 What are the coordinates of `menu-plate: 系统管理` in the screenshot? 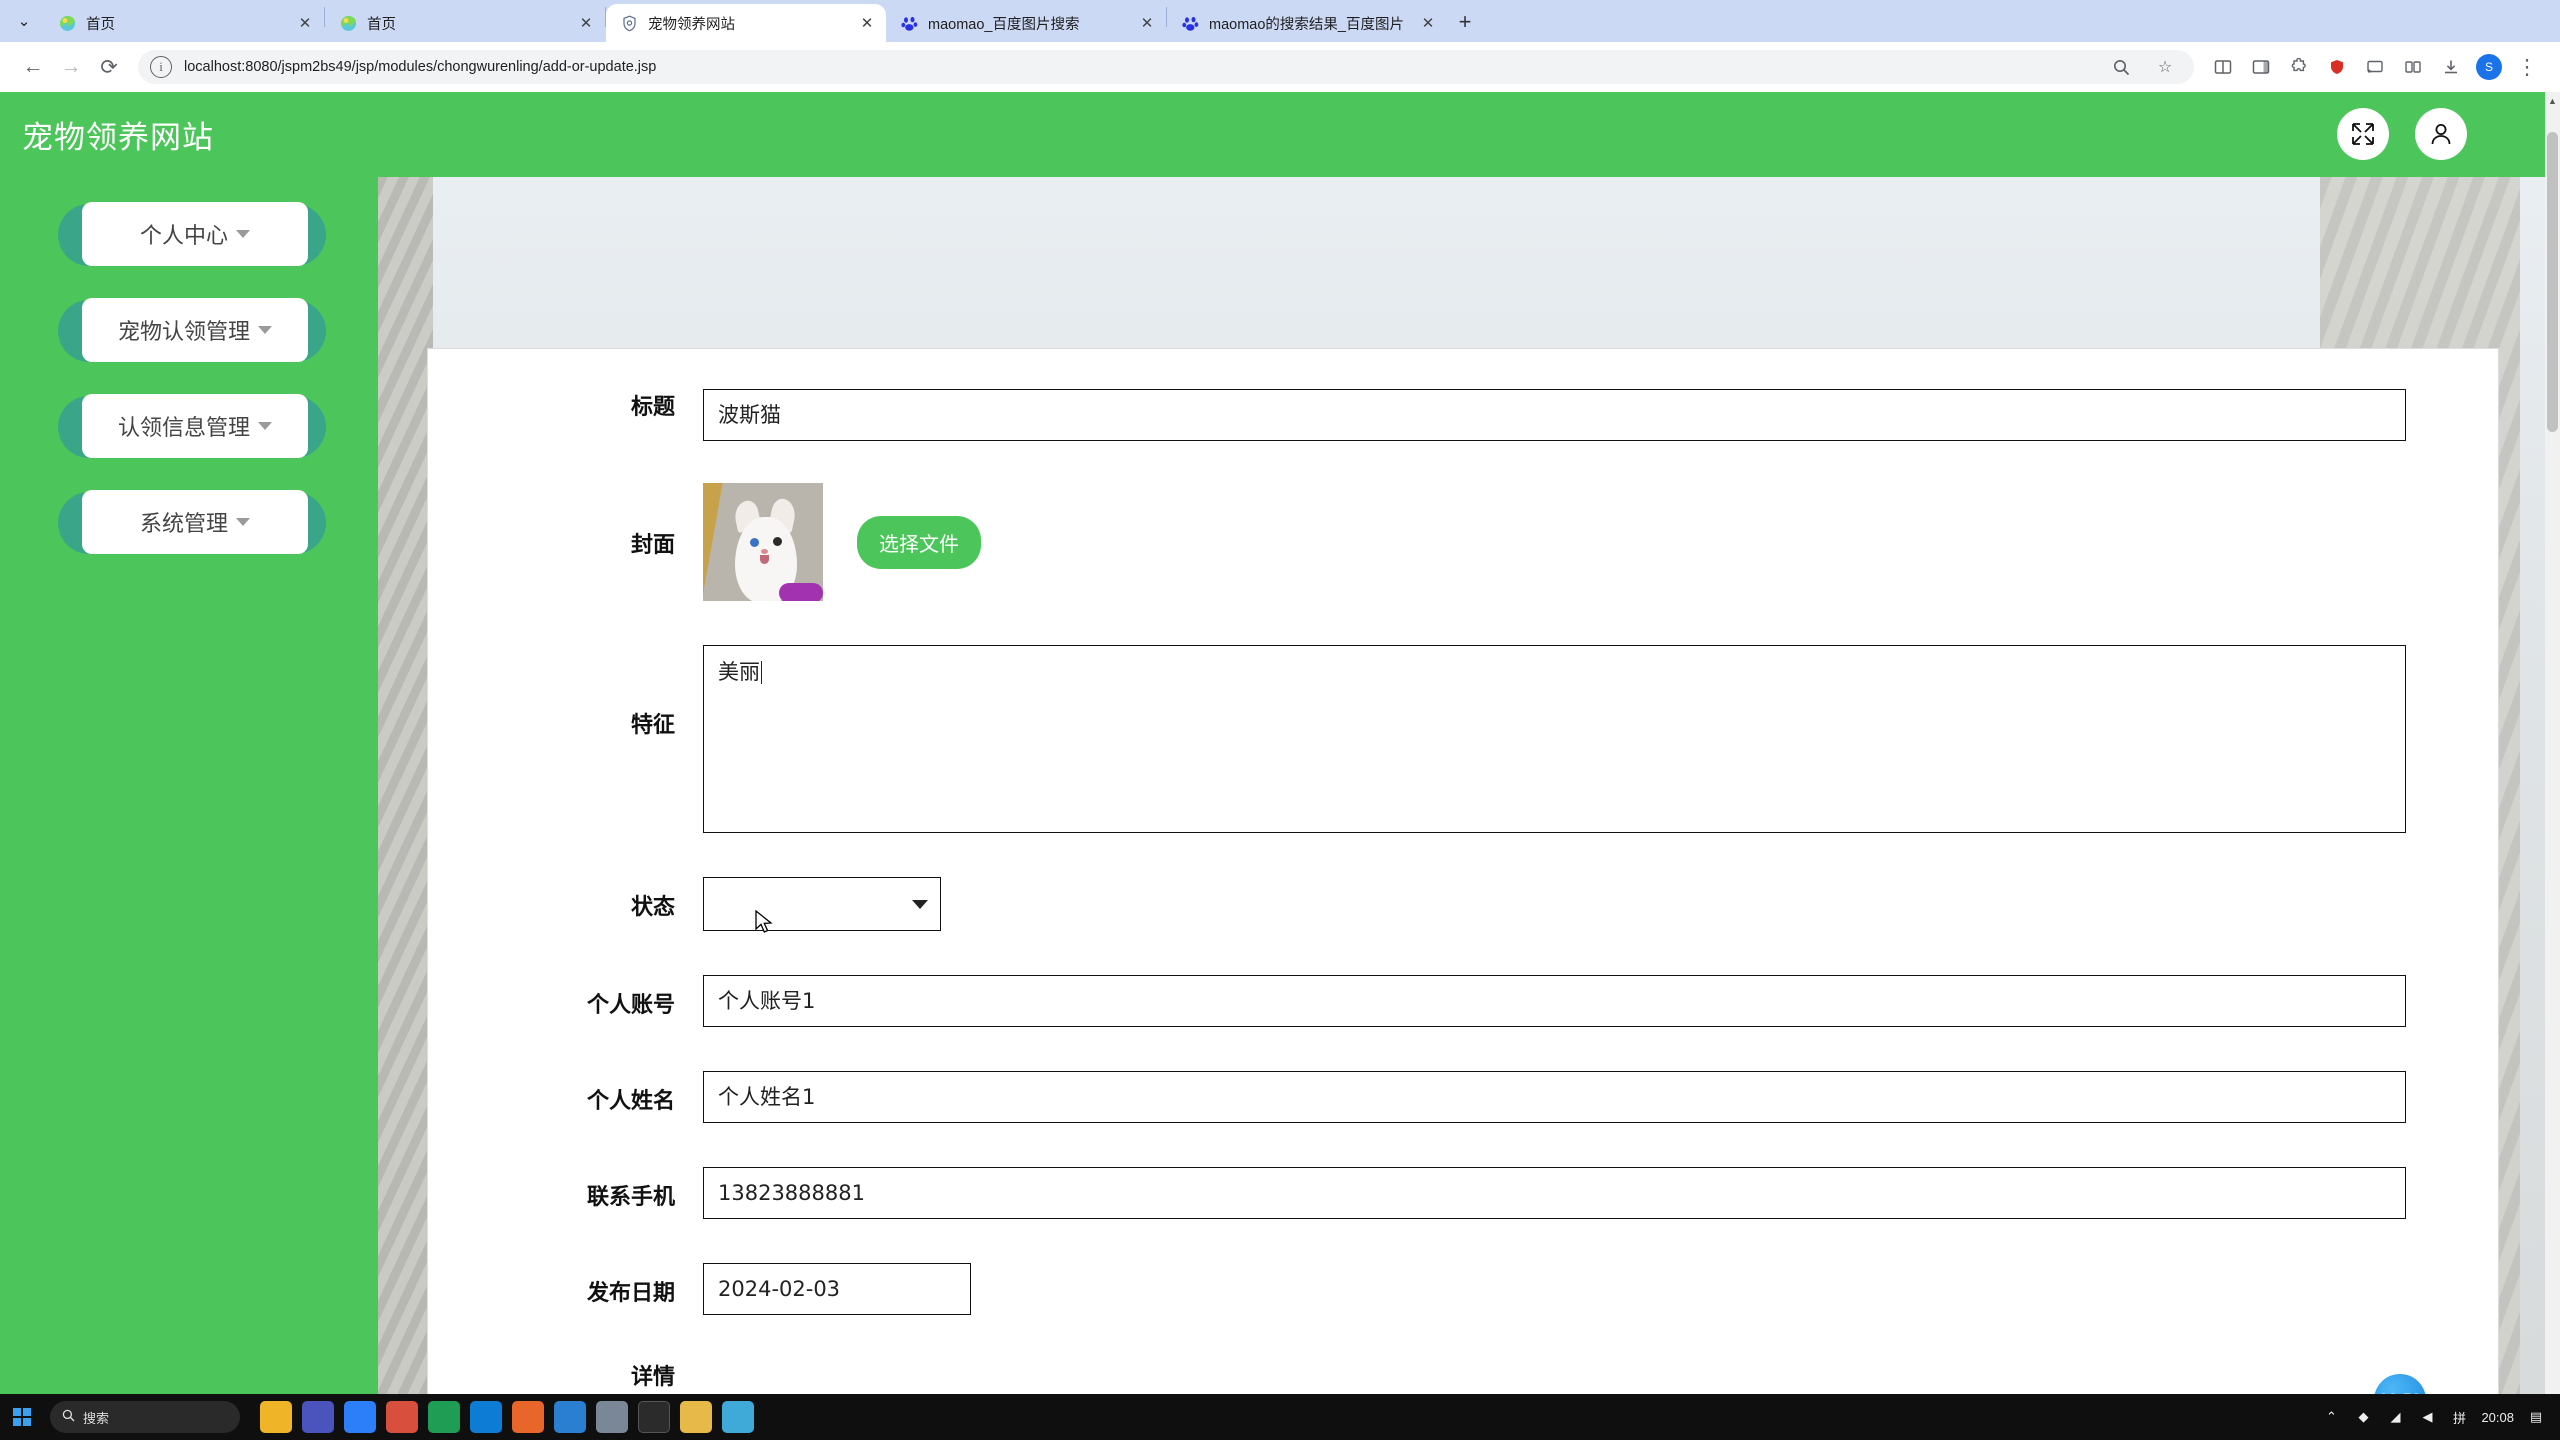 It's located at (195, 522).